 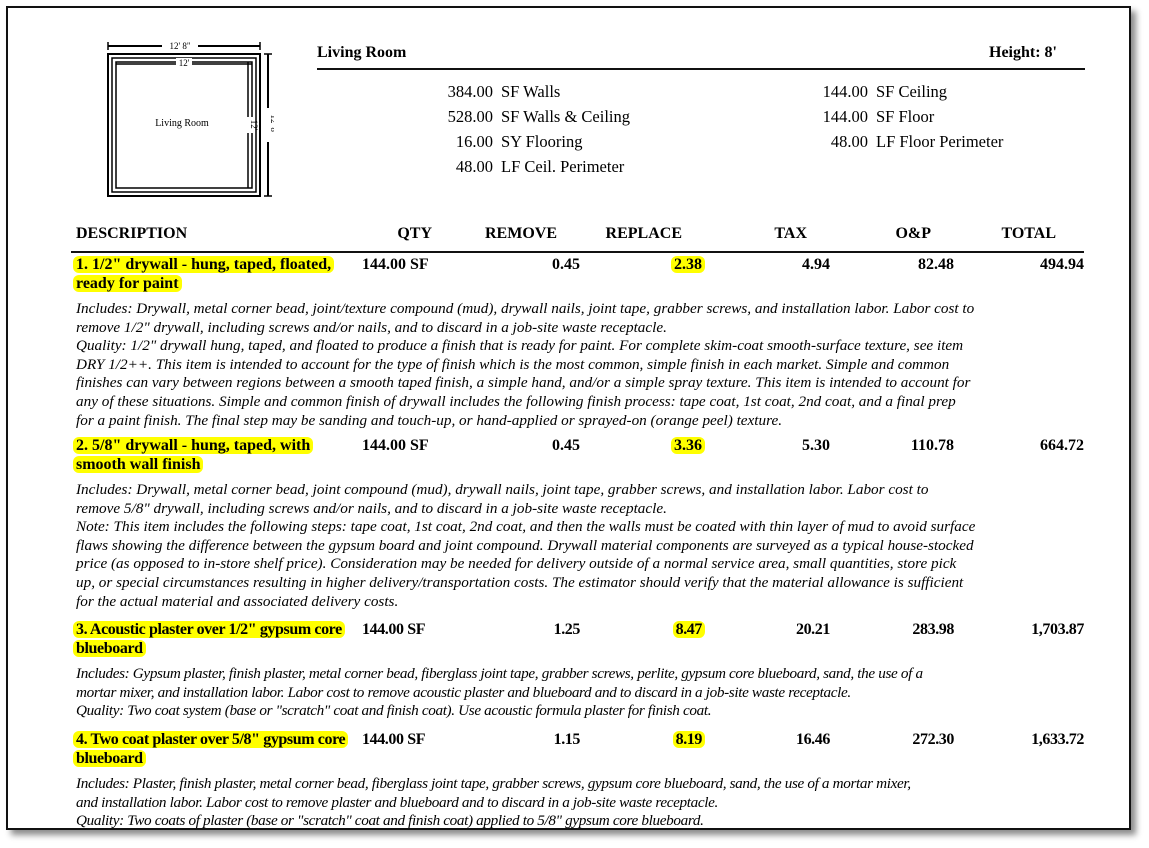 What do you see at coordinates (182, 123) in the screenshot?
I see `sketch-room-label: Living Room` at bounding box center [182, 123].